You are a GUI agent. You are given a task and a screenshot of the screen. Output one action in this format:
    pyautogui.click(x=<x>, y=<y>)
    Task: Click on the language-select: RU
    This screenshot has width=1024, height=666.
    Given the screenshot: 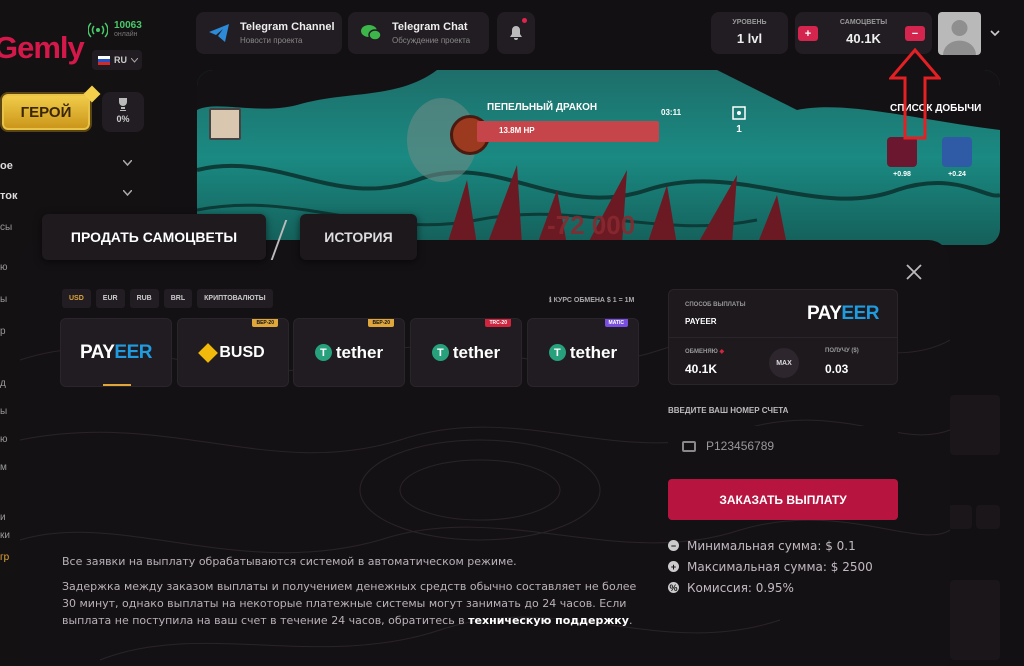 What is the action you would take?
    pyautogui.click(x=117, y=60)
    